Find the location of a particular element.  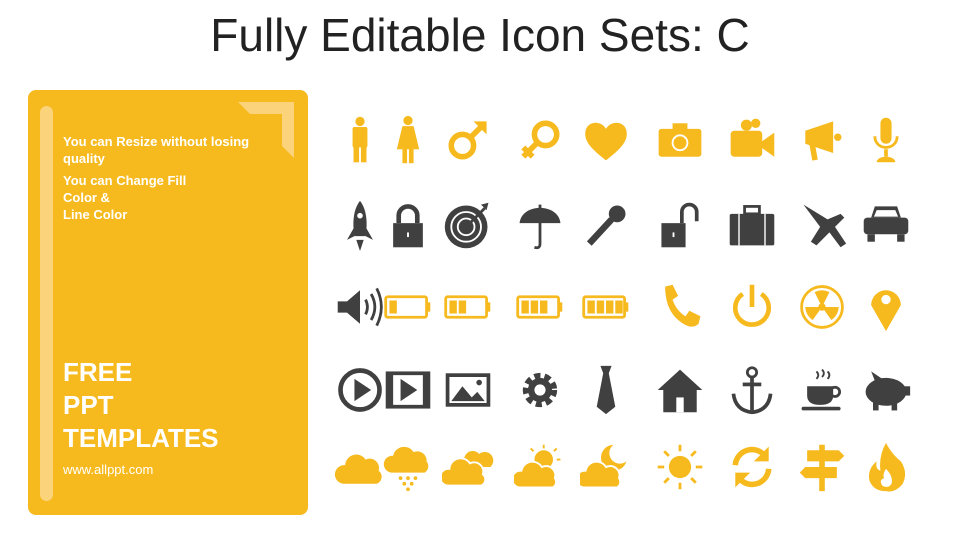

brand-line: PPT is located at coordinates (88, 405).